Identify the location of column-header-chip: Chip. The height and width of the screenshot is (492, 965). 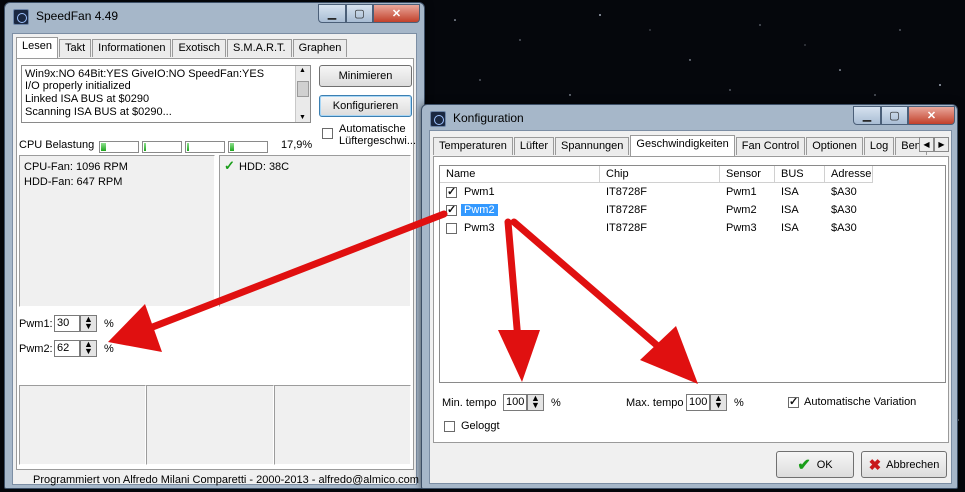
(660, 174).